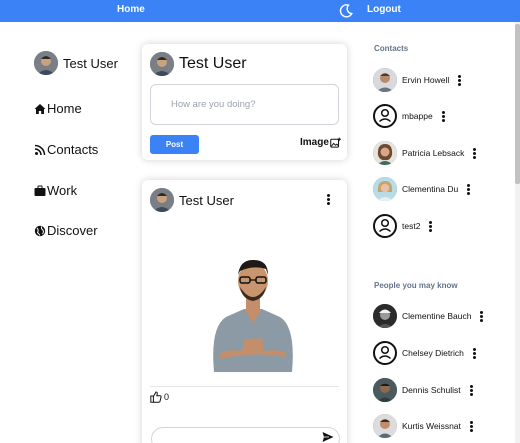 This screenshot has width=520, height=443. I want to click on sidebar-item-label: Work, so click(62, 190).